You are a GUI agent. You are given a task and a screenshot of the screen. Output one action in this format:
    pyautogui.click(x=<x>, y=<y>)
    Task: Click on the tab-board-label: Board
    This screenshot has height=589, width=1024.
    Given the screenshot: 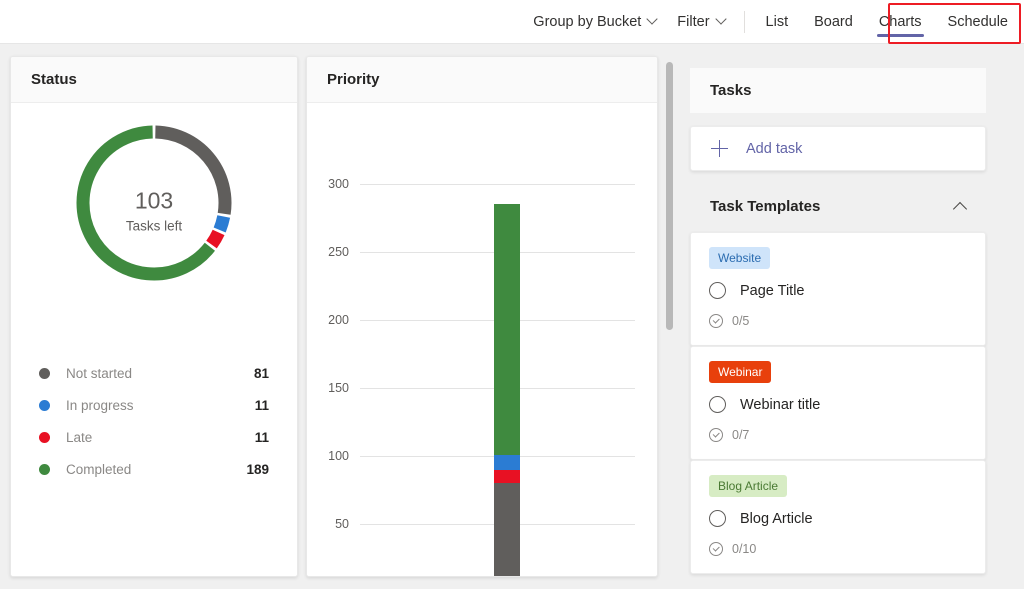 What is the action you would take?
    pyautogui.click(x=833, y=21)
    